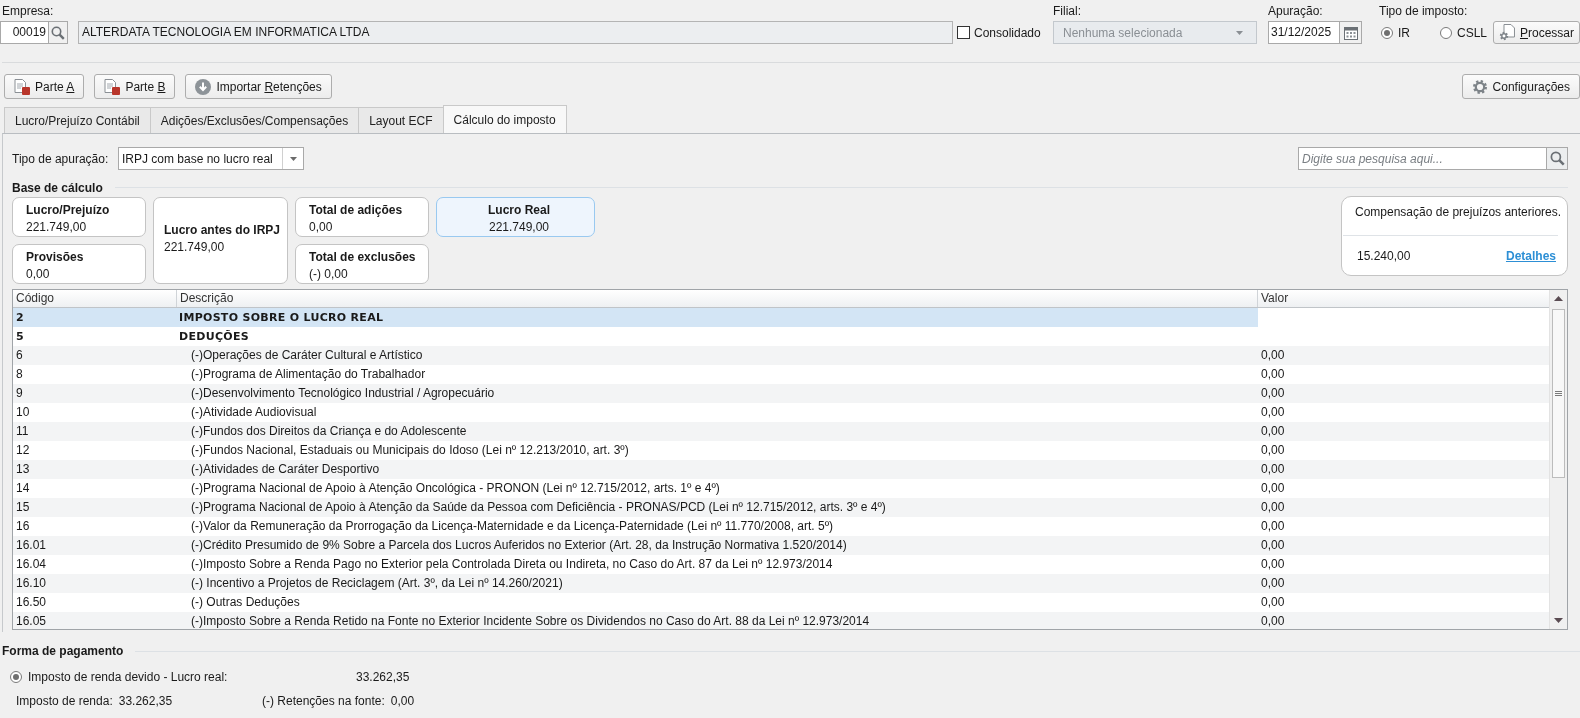 Image resolution: width=1580 pixels, height=718 pixels. I want to click on description-cell-text: (-)Crédito Presumido de 9% Sobre a Parcela dos Lucros Auferidos no Exterior (Art. 28, da Instrução Normativa 1.520/2014), so click(519, 545).